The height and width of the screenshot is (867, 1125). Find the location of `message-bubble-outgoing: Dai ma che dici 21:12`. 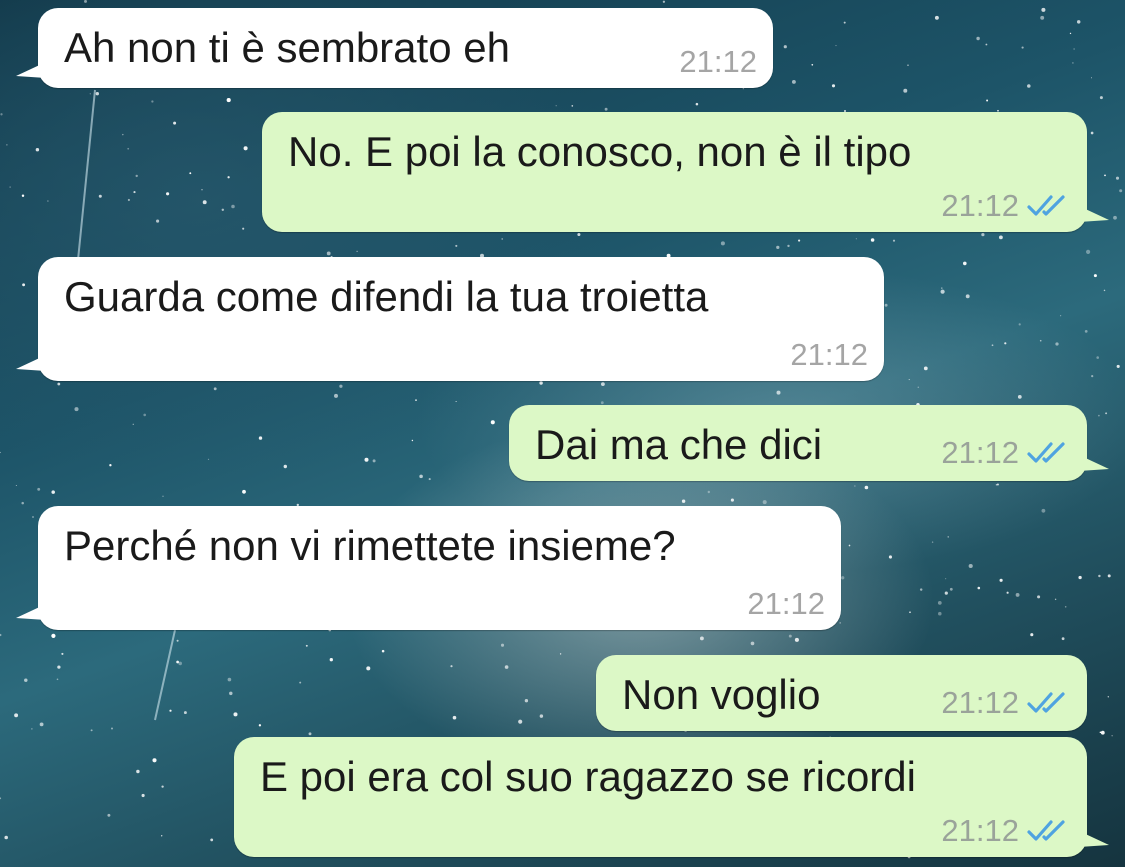

message-bubble-outgoing: Dai ma che dici 21:12 is located at coordinates (809, 443).